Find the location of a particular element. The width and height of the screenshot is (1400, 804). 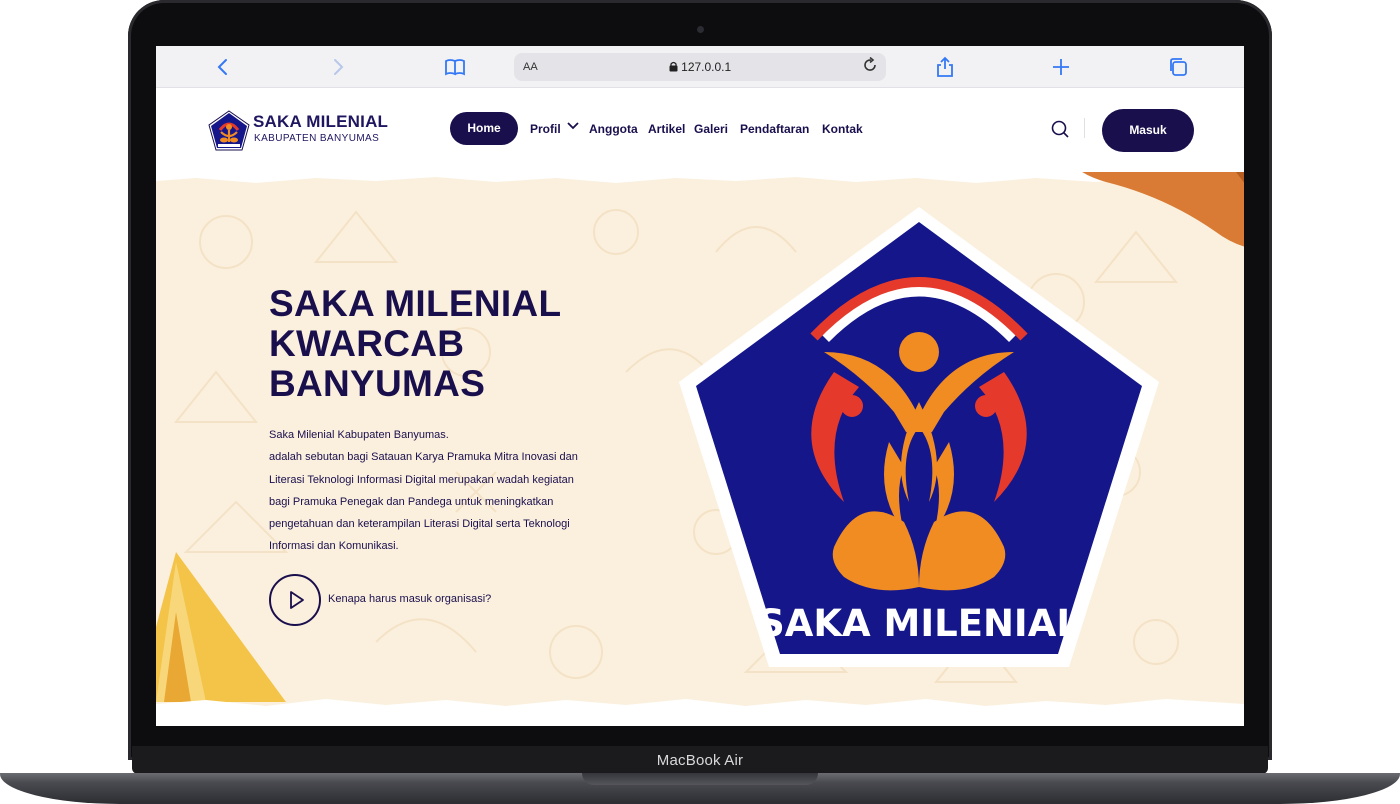

share-icon is located at coordinates (945, 67).